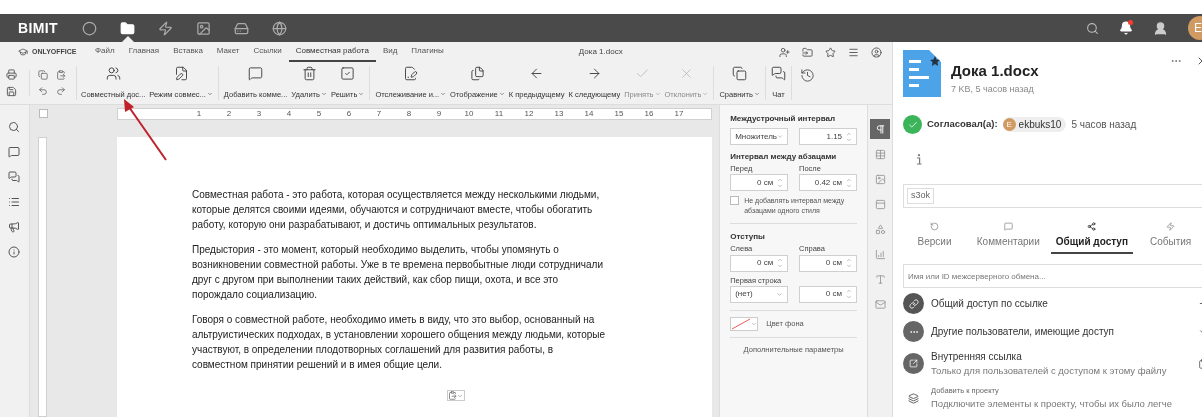 This screenshot has height=417, width=1202. I want to click on right-arrow-icon, so click(594, 73).